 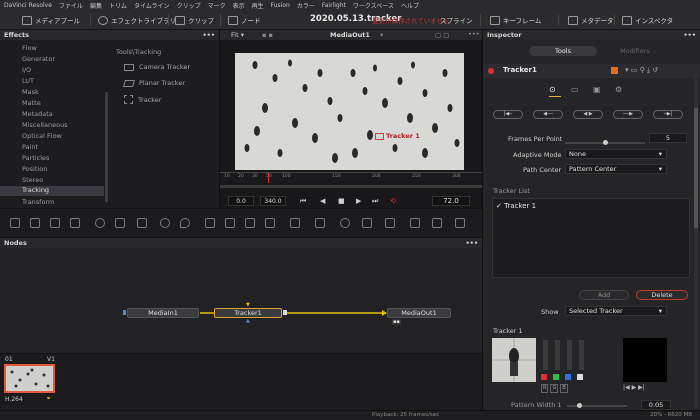 I want to click on blur-tool-icon, so click(x=165, y=223).